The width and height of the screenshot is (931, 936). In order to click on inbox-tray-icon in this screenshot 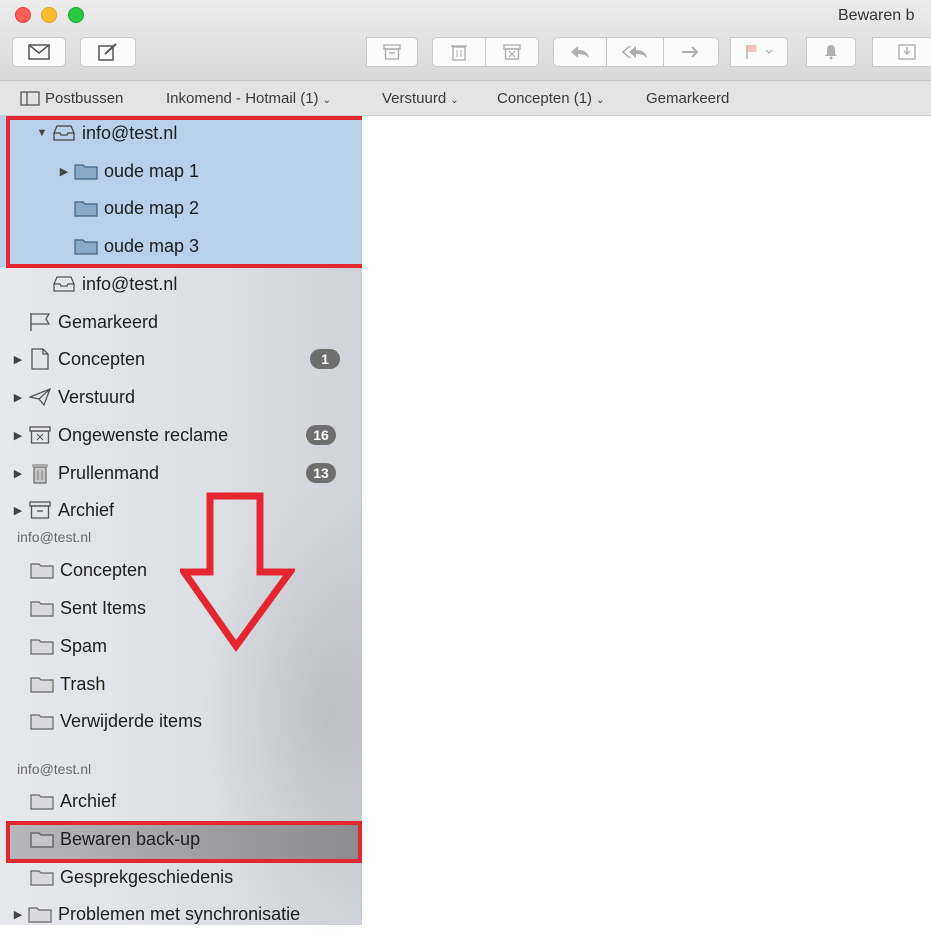, I will do `click(64, 284)`.